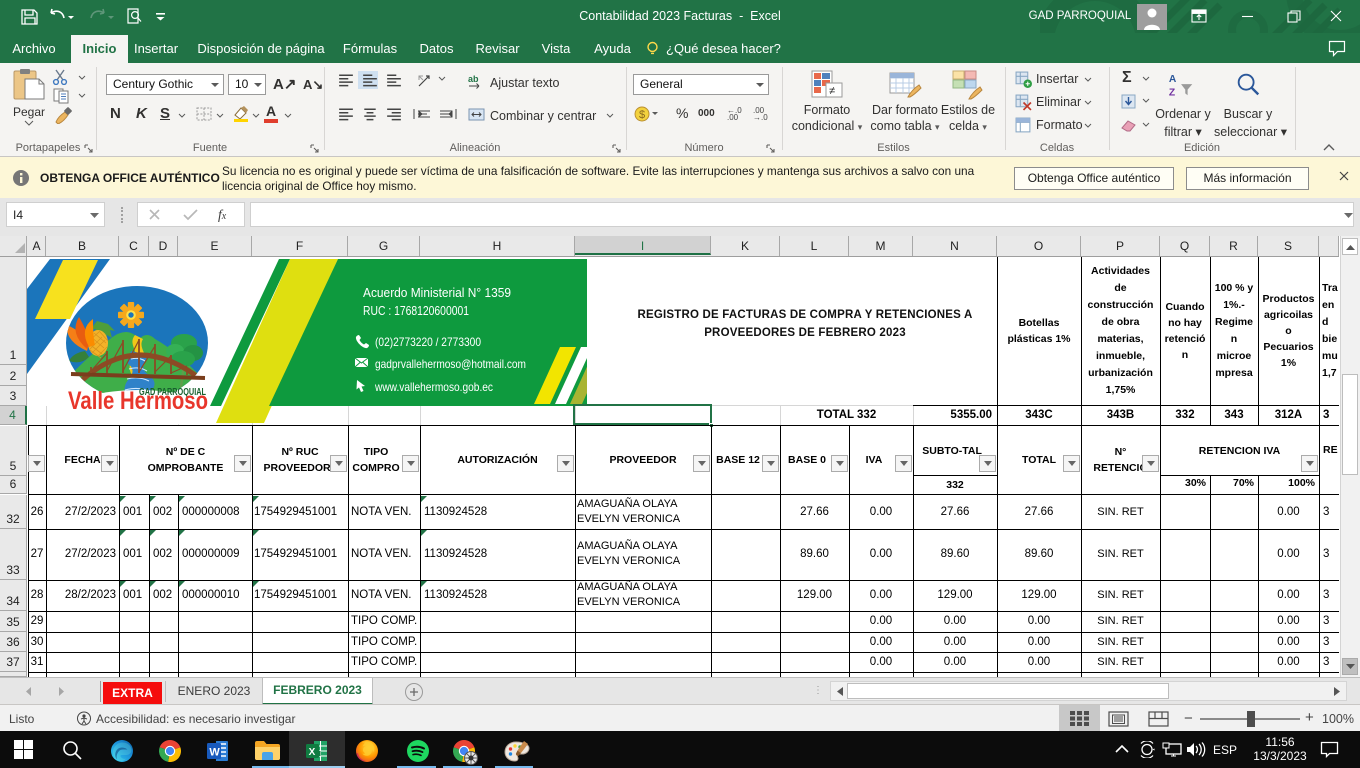 This screenshot has width=1360, height=768. What do you see at coordinates (760, 117) in the screenshot?
I see `svg-text: →.0` at bounding box center [760, 117].